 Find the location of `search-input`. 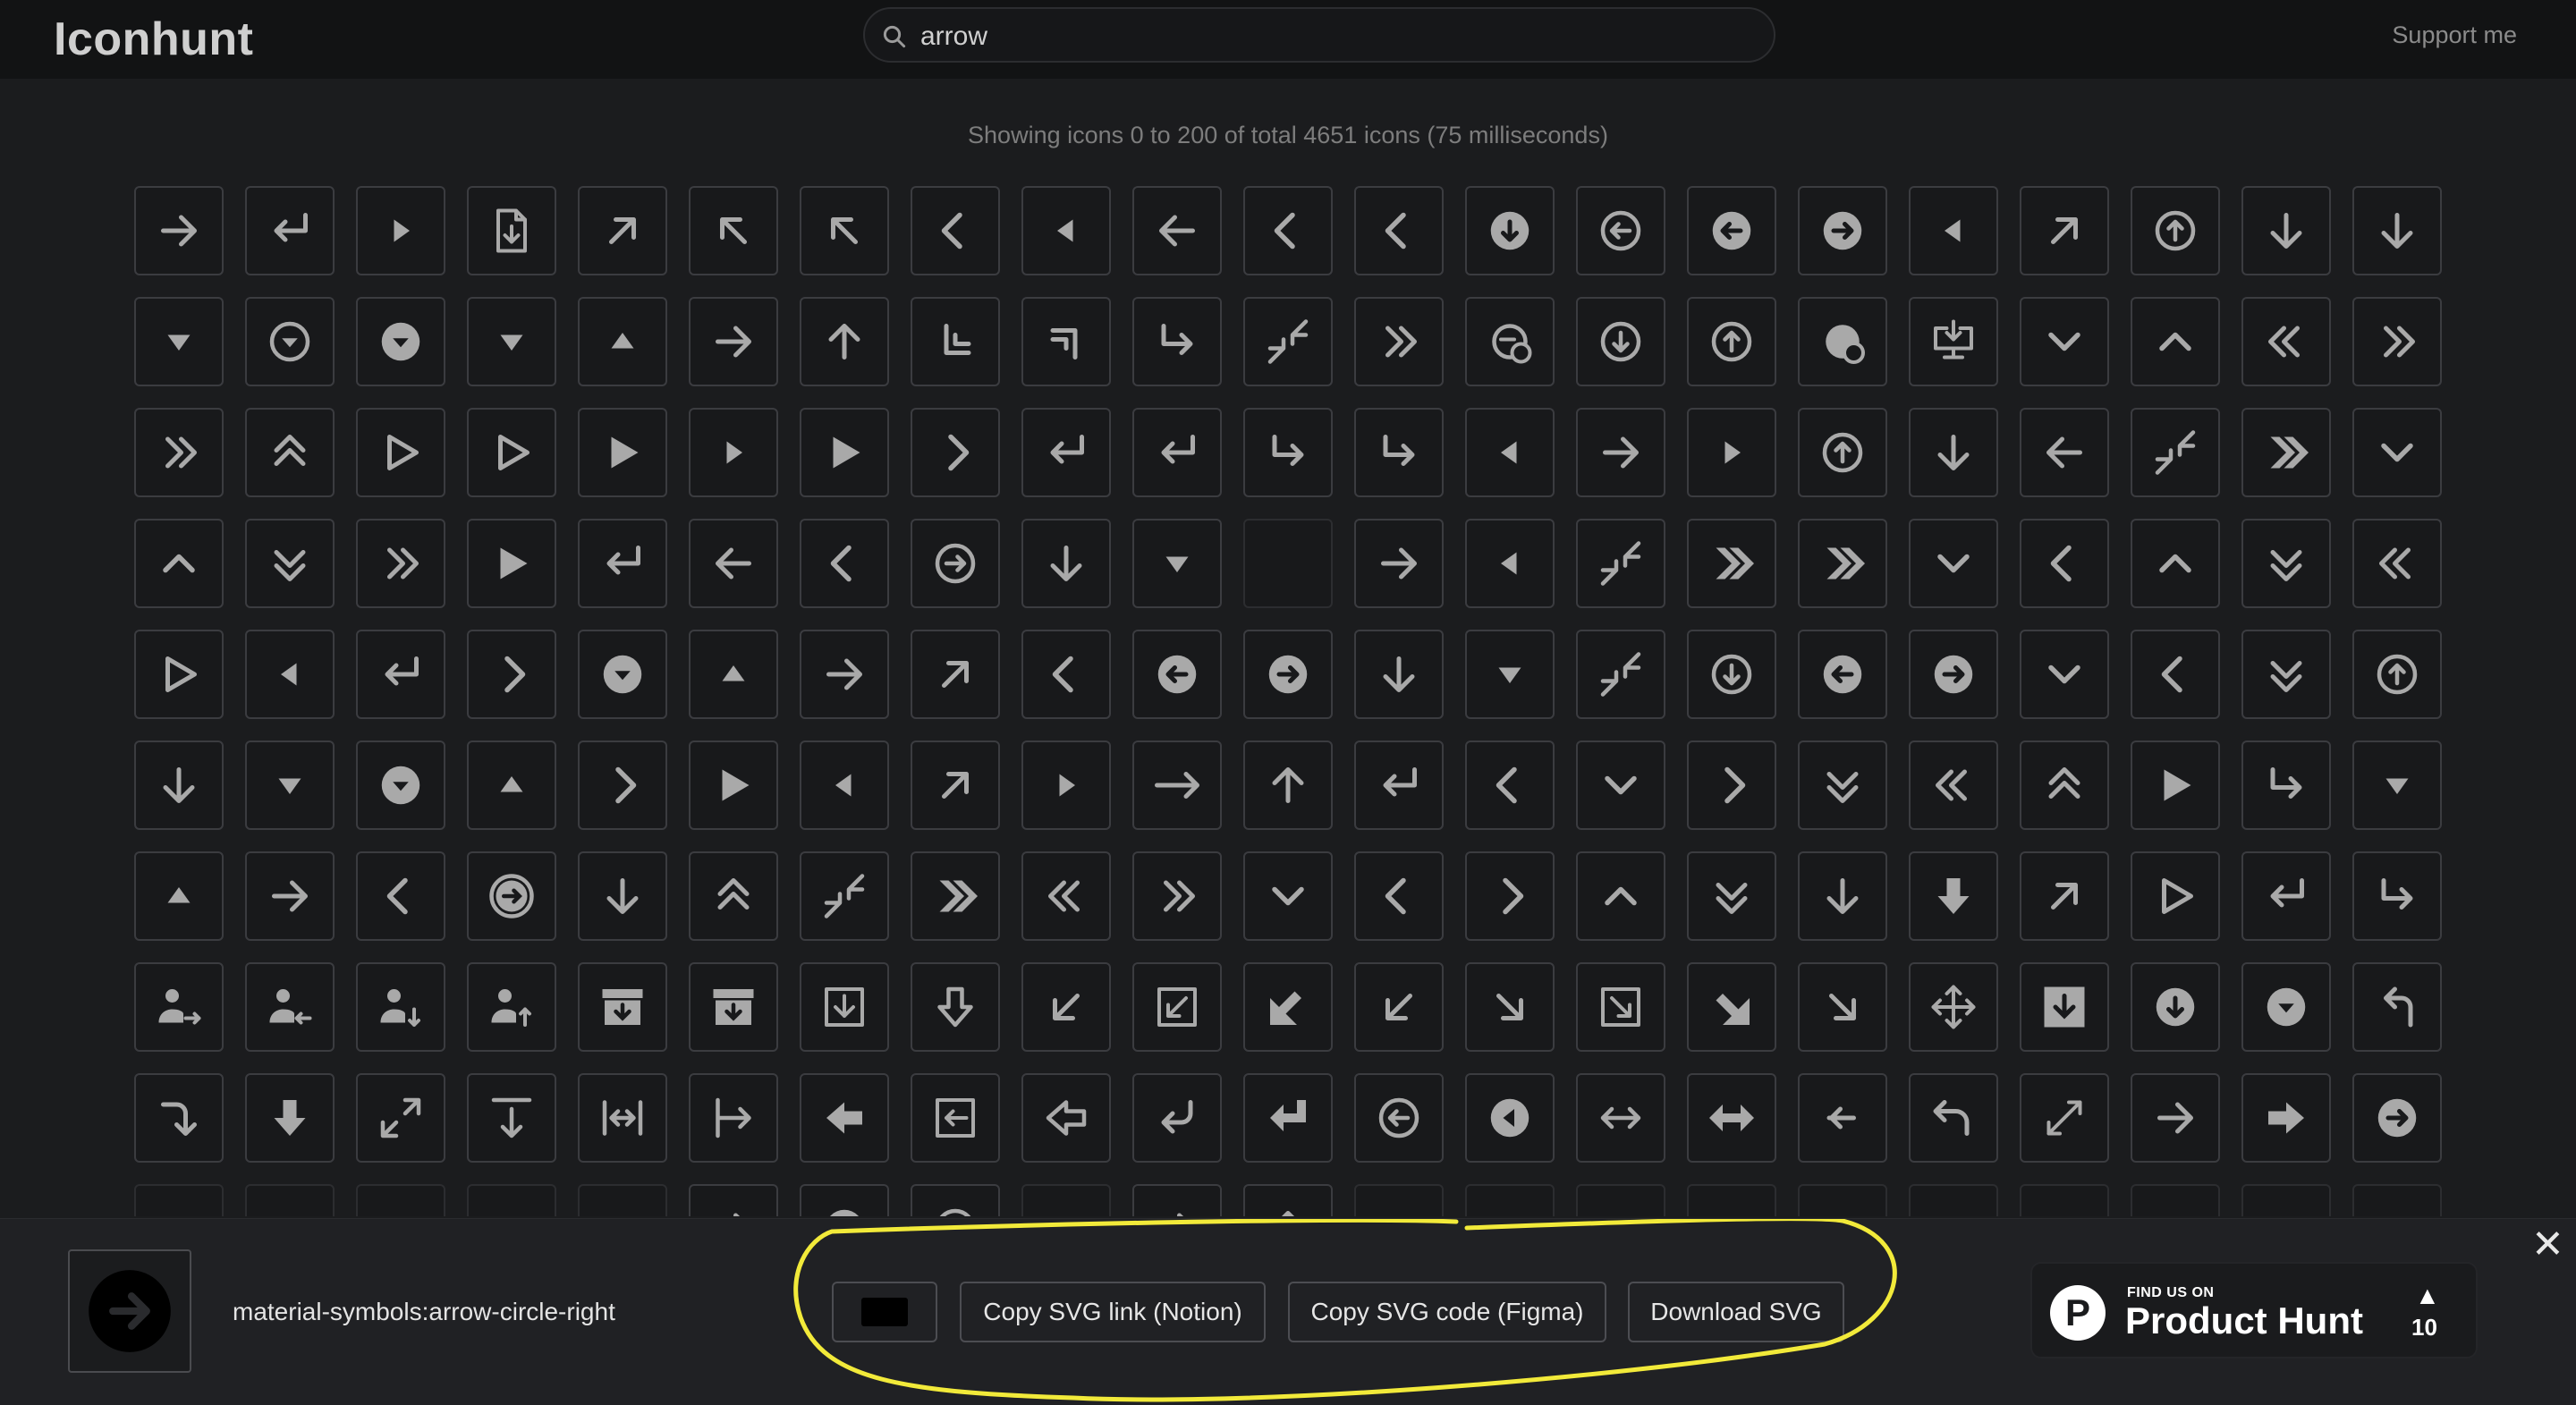

search-input is located at coordinates (1323, 37).